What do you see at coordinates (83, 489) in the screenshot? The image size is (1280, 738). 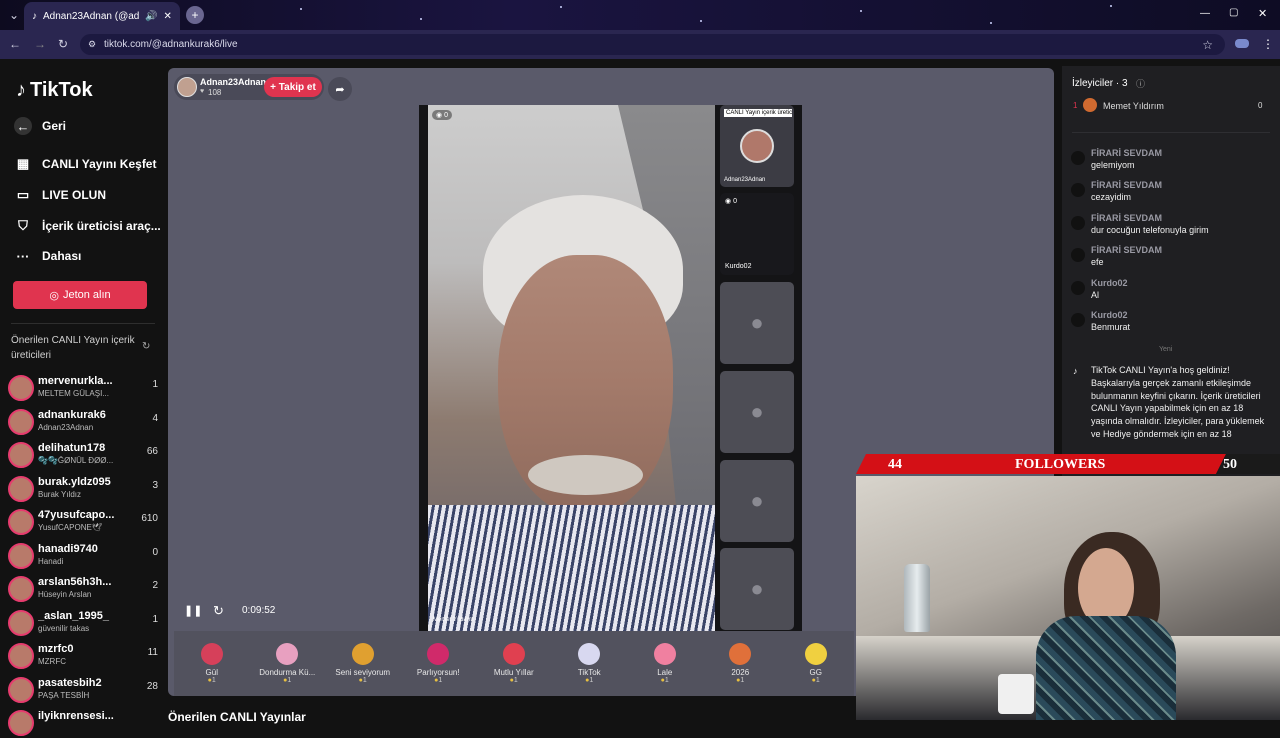 I see `creator-item: burak.yldz095 Burak Yıldız 3` at bounding box center [83, 489].